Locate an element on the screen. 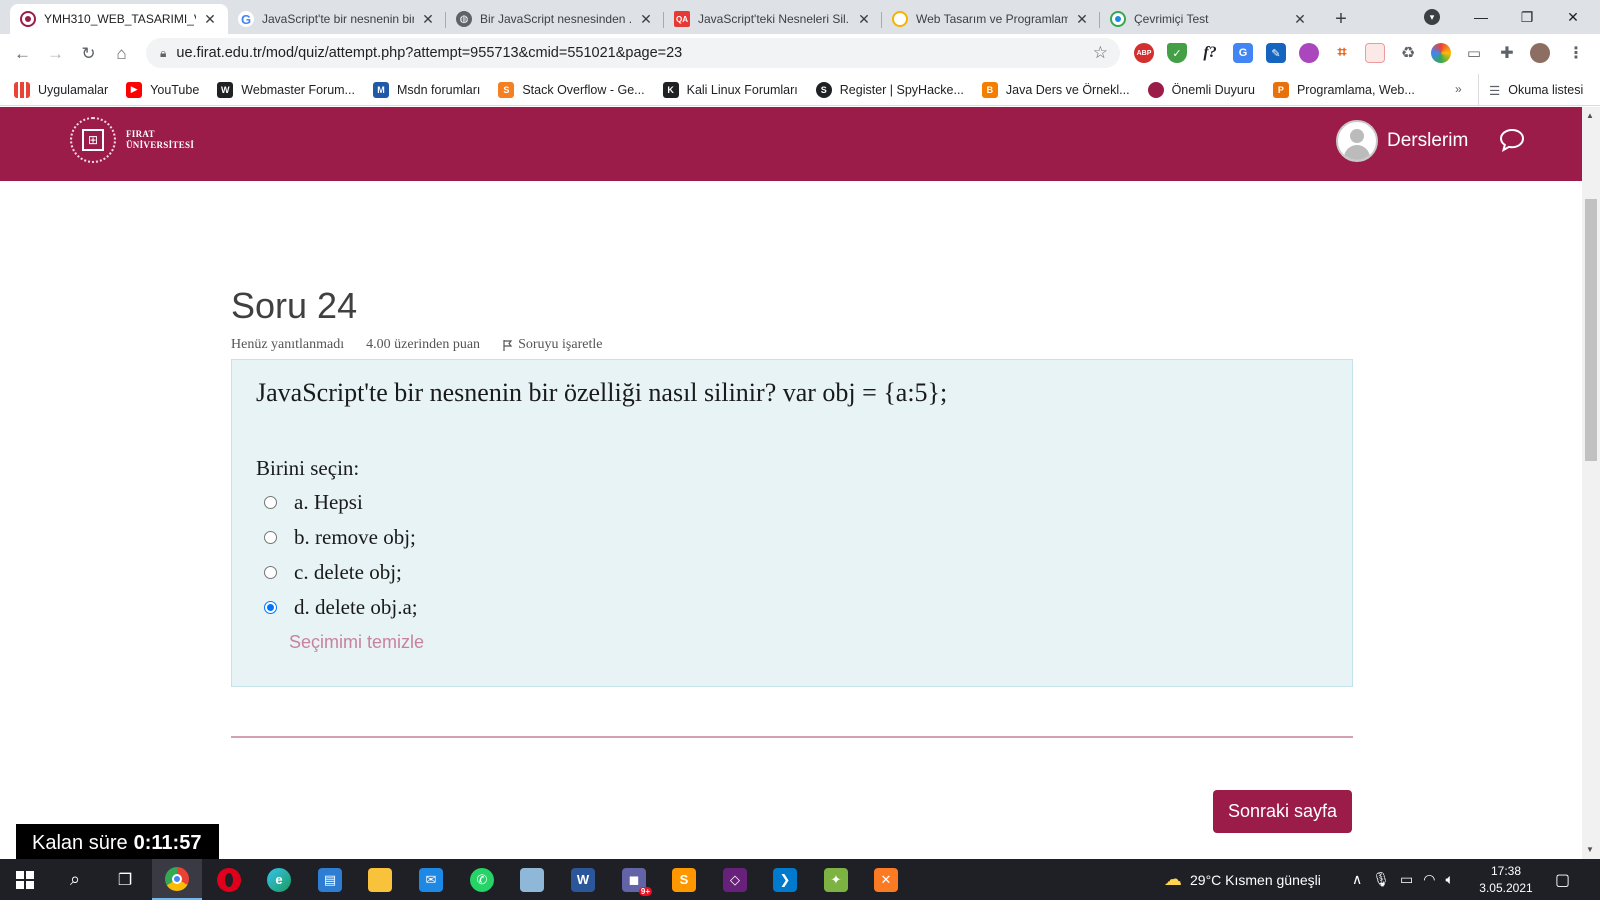  window-close-icon: ✕ is located at coordinates (1573, 17).